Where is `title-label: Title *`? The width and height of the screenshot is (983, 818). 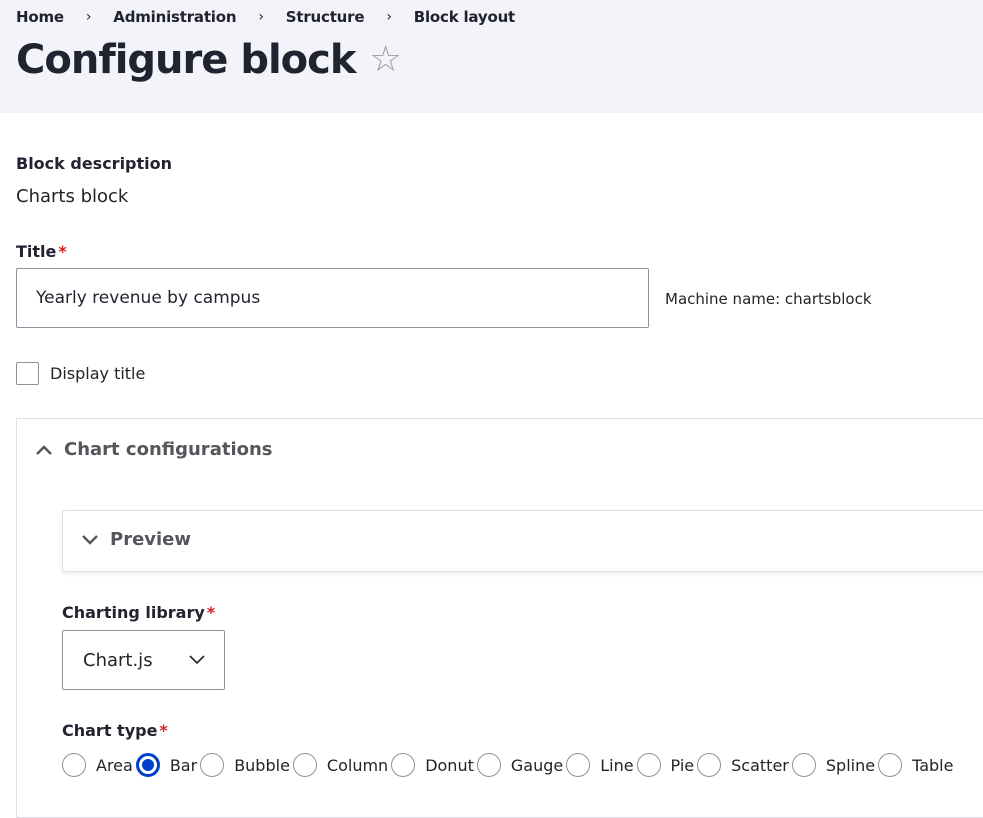 title-label: Title * is located at coordinates (41, 251).